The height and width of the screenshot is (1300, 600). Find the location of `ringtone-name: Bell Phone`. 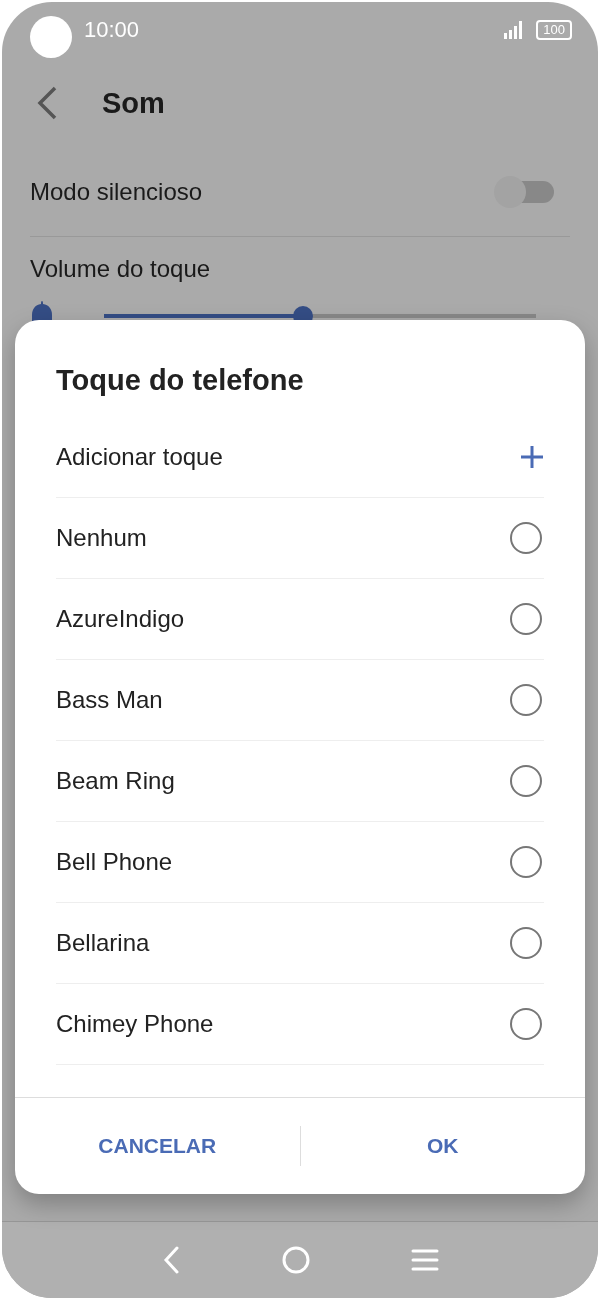

ringtone-name: Bell Phone is located at coordinates (114, 862).